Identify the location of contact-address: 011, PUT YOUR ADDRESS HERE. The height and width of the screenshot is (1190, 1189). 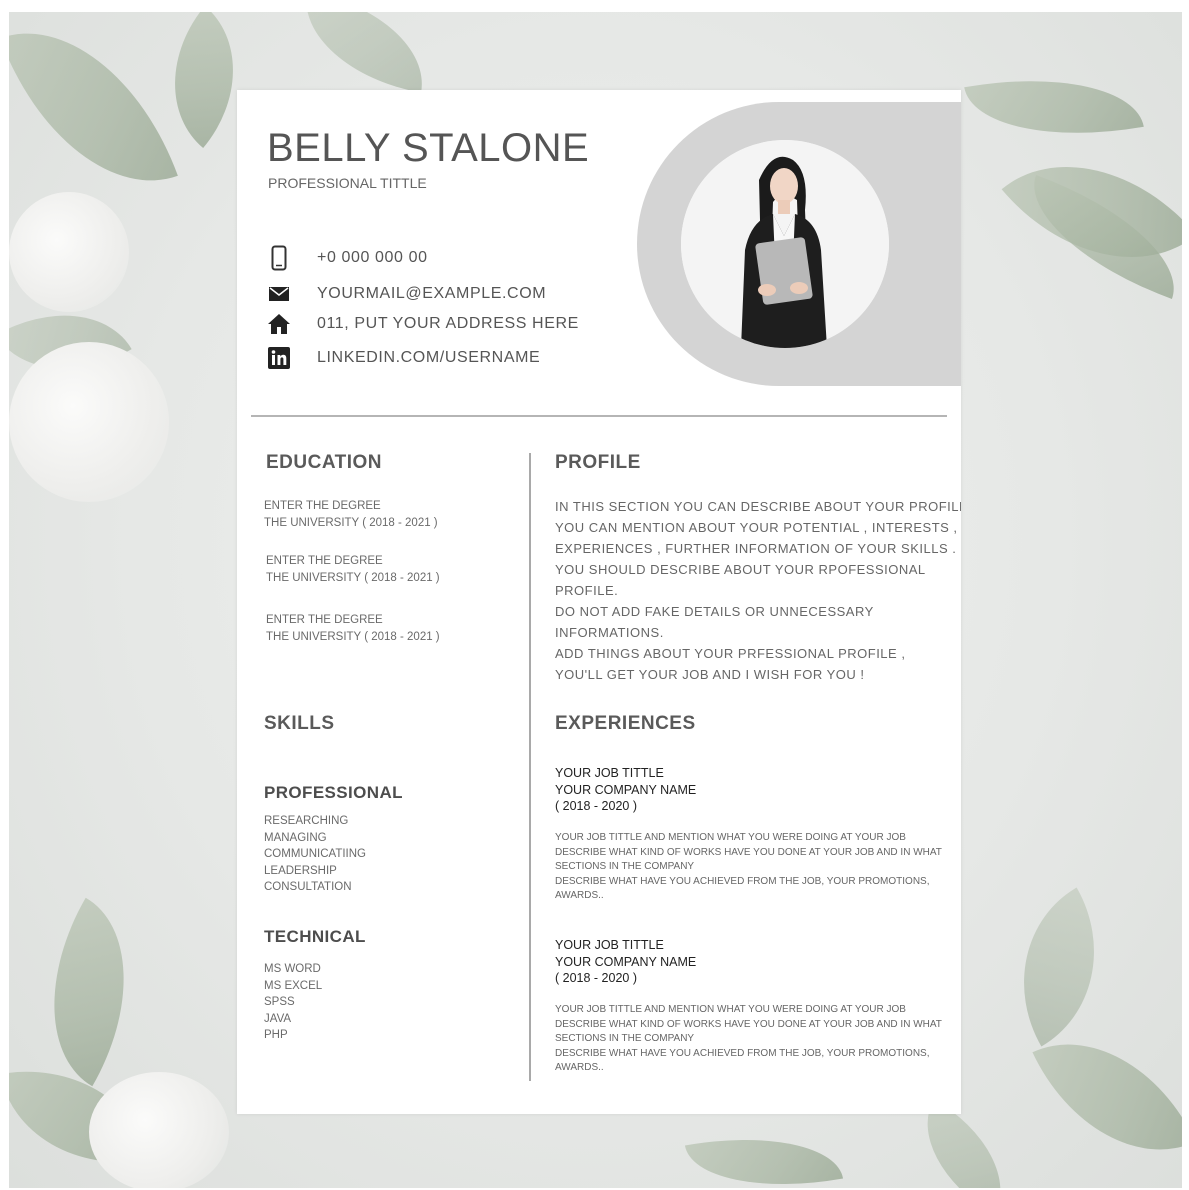
(447, 325).